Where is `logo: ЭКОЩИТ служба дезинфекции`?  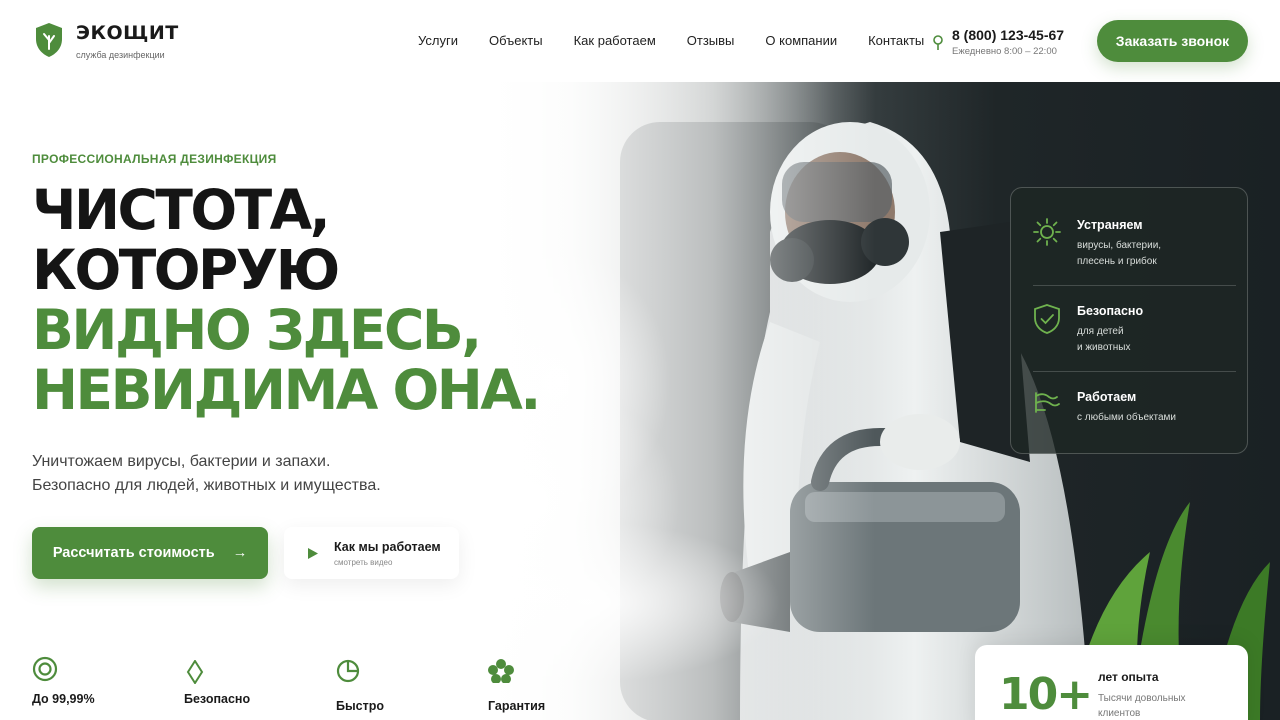
logo: ЭКОЩИТ служба дезинфекции is located at coordinates (106, 41).